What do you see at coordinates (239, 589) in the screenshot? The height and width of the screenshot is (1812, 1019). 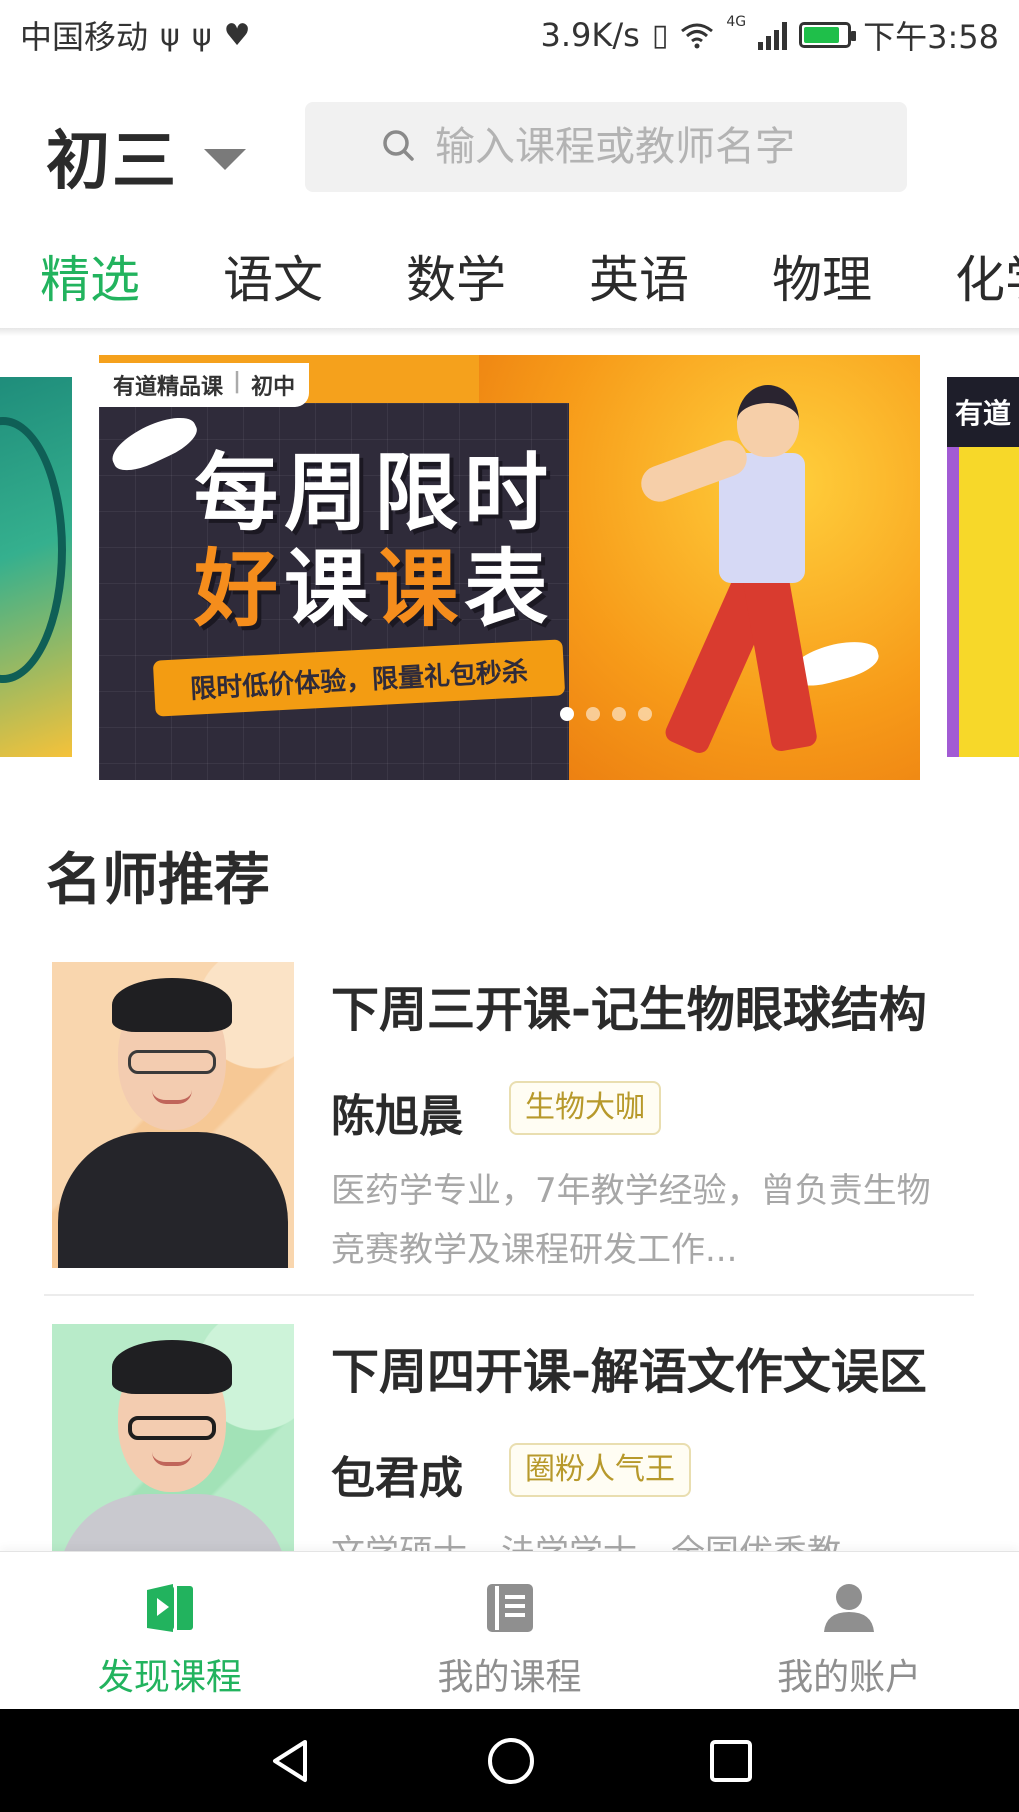 I see `title-char: 好` at bounding box center [239, 589].